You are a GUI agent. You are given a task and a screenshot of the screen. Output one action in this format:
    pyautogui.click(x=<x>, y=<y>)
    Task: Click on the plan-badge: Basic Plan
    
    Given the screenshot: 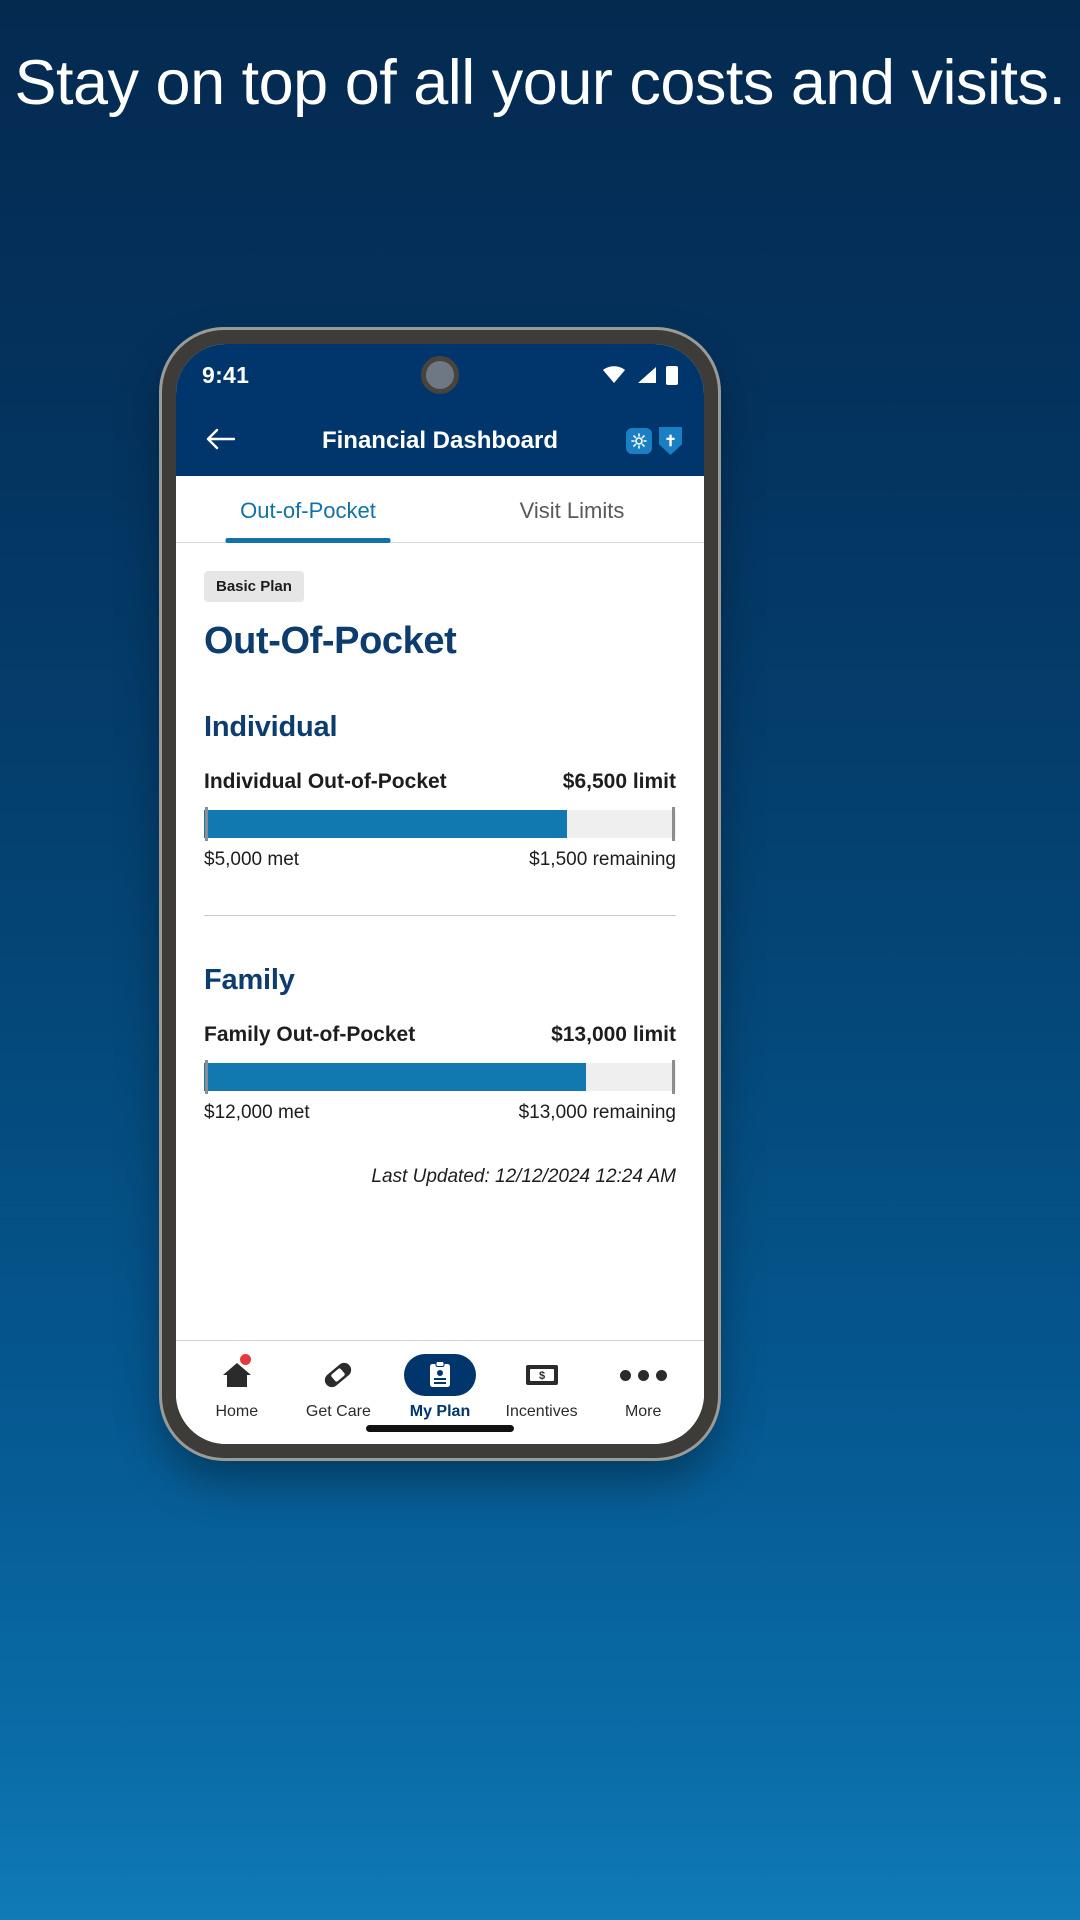 What is the action you would take?
    pyautogui.click(x=254, y=586)
    